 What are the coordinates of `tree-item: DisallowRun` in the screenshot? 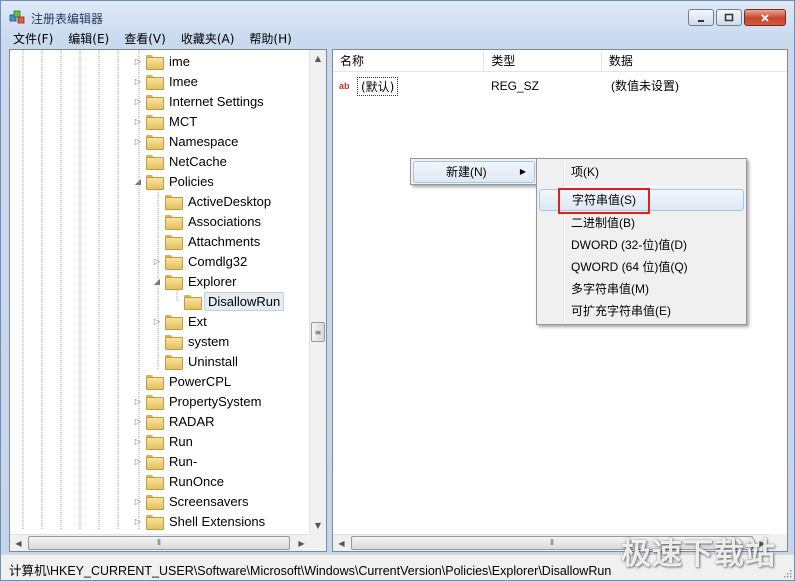 It's located at (228, 301).